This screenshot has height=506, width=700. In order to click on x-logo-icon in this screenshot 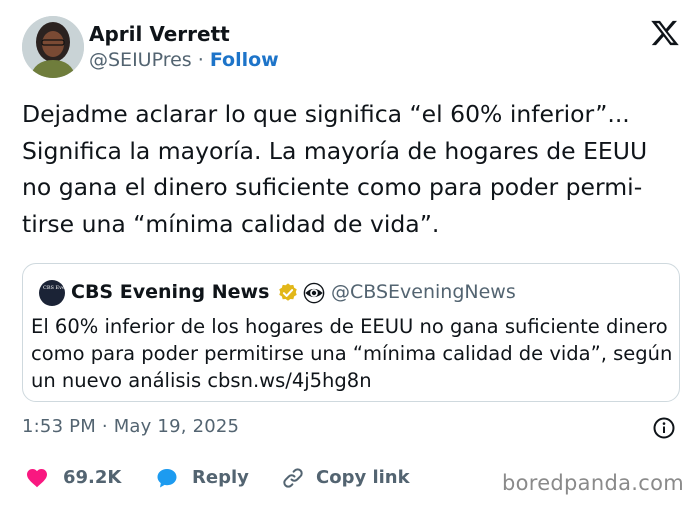, I will do `click(665, 33)`.